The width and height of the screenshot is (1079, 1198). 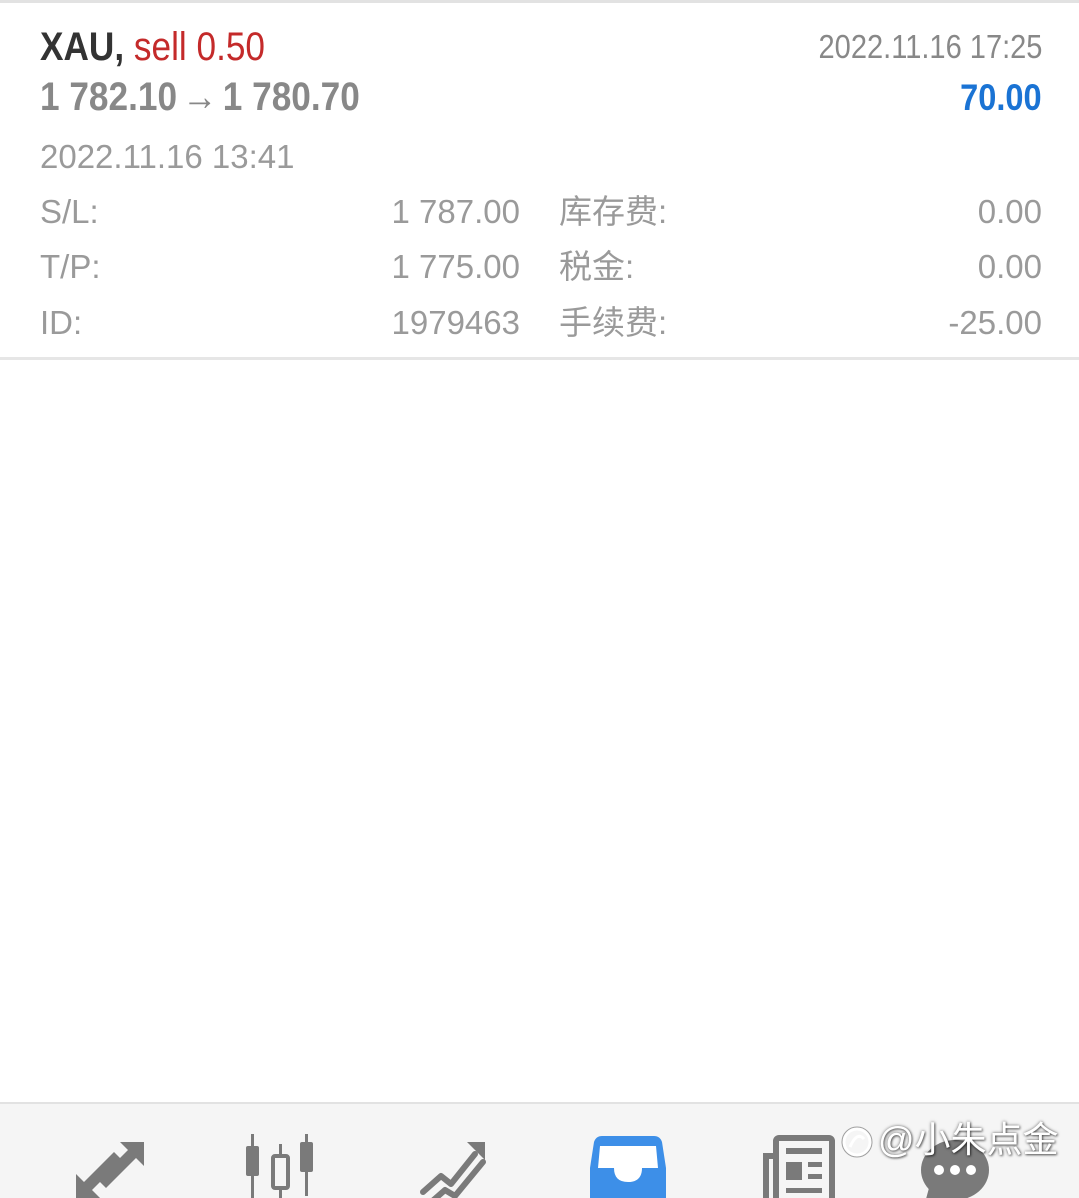 What do you see at coordinates (995, 322) in the screenshot?
I see `commission-value: -25.00` at bounding box center [995, 322].